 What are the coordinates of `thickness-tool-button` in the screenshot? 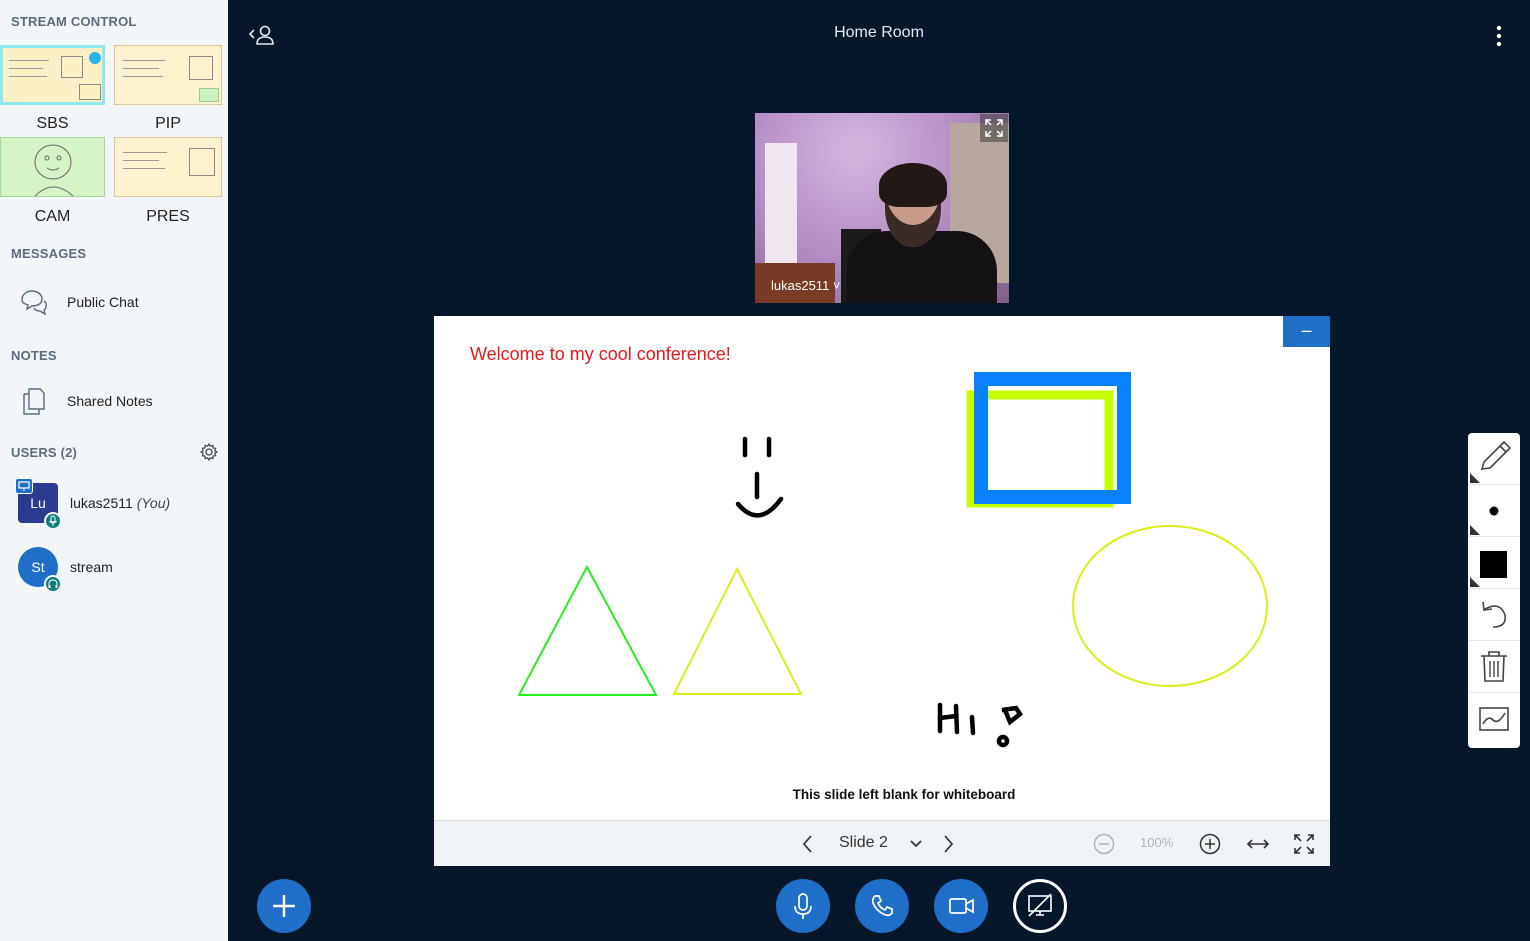 It's located at (1494, 511).